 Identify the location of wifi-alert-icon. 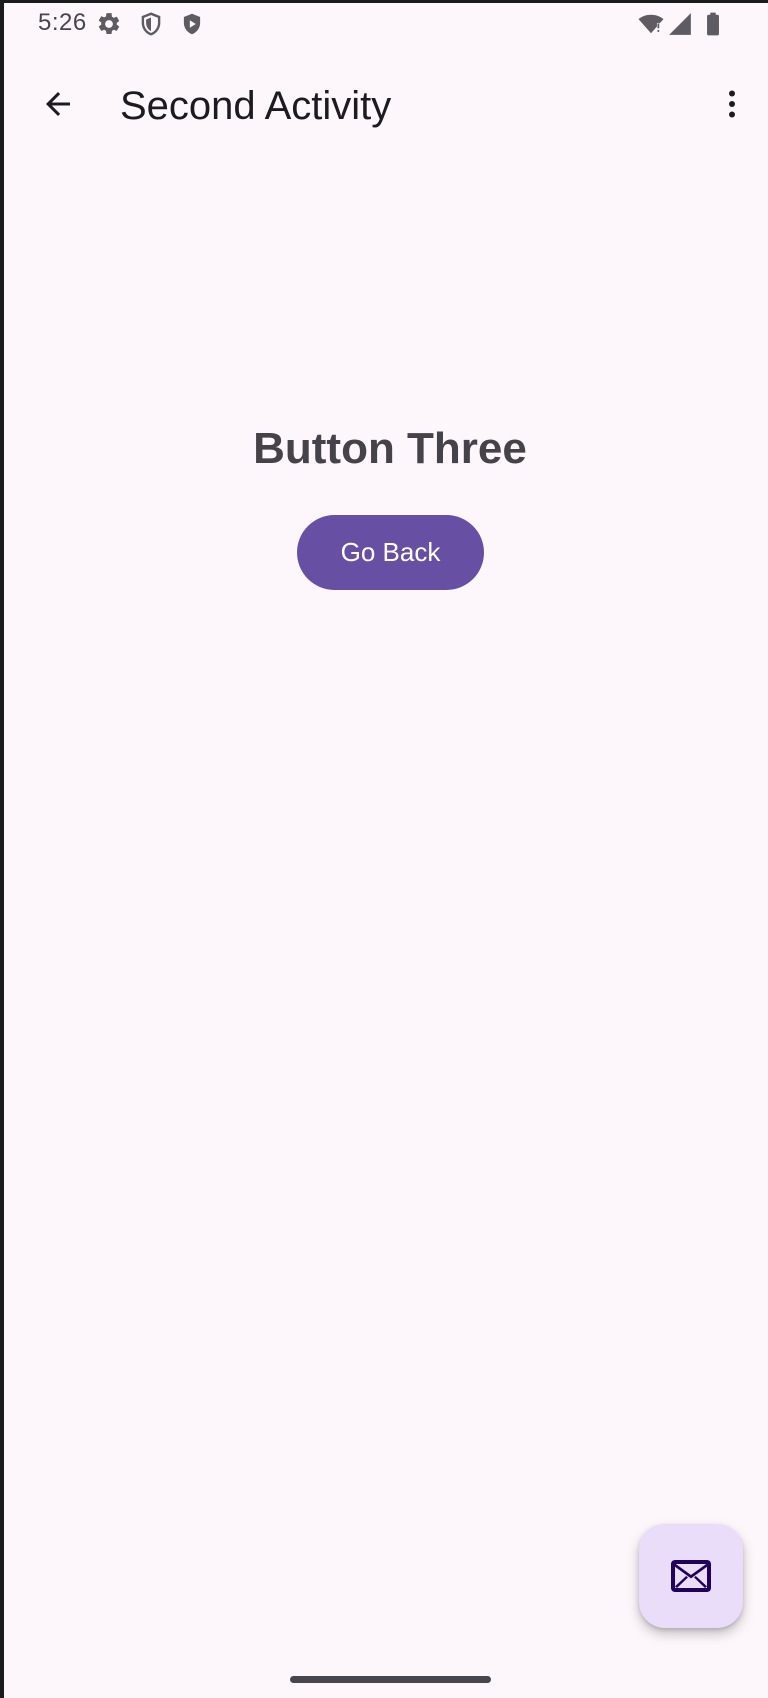
(651, 24).